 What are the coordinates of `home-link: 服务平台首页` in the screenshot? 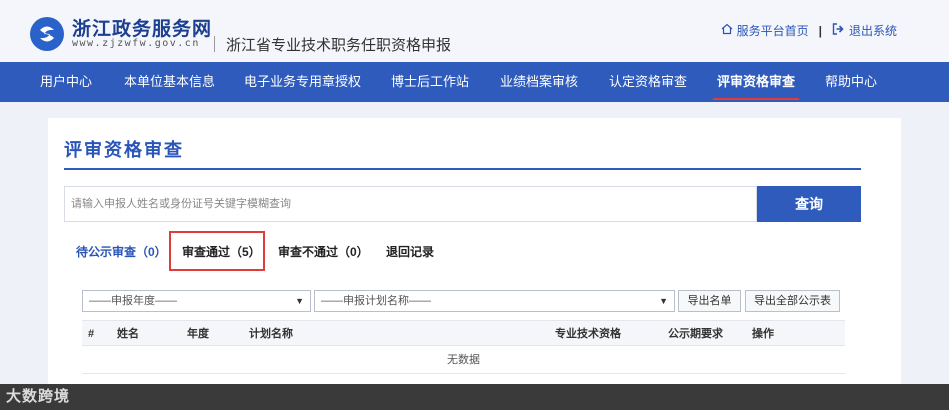 It's located at (765, 30).